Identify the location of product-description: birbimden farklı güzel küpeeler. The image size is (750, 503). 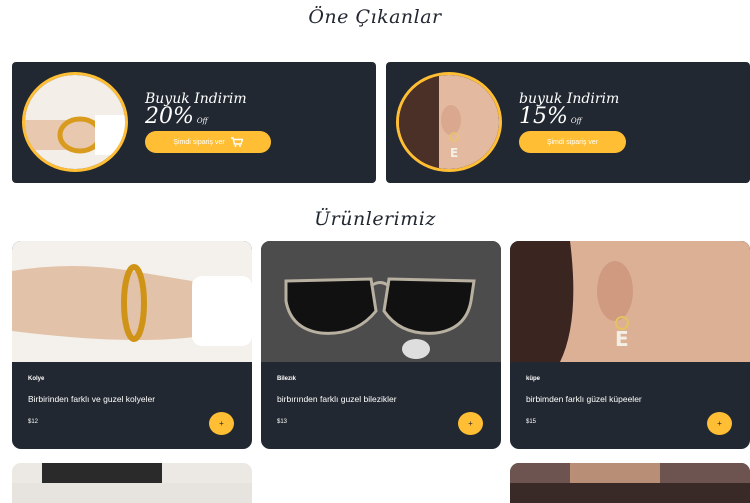
(584, 399).